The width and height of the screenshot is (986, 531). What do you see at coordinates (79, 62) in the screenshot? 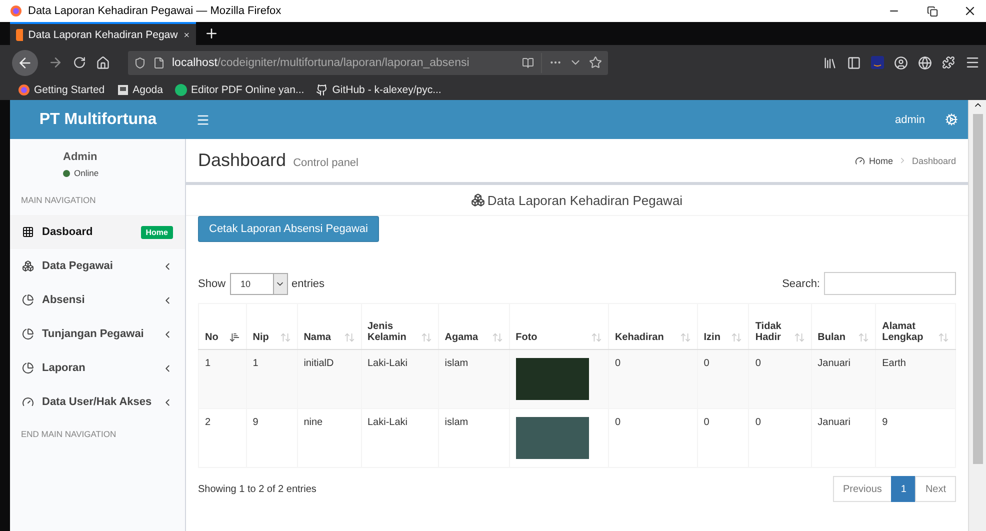
I see `reload-icon` at bounding box center [79, 62].